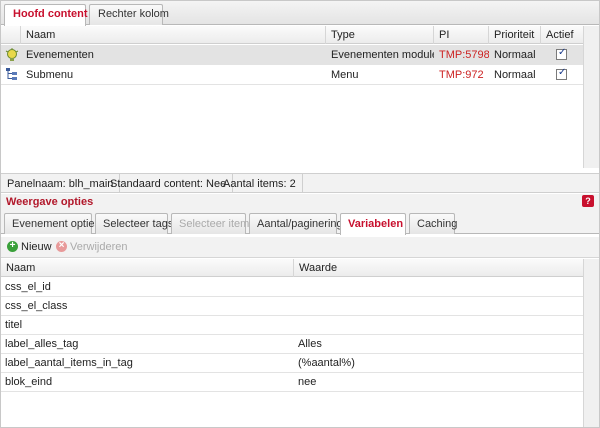 The width and height of the screenshot is (600, 428). Describe the element at coordinates (61, 183) in the screenshot. I see `panel-name-status: Panelnaam: blh_main` at that location.